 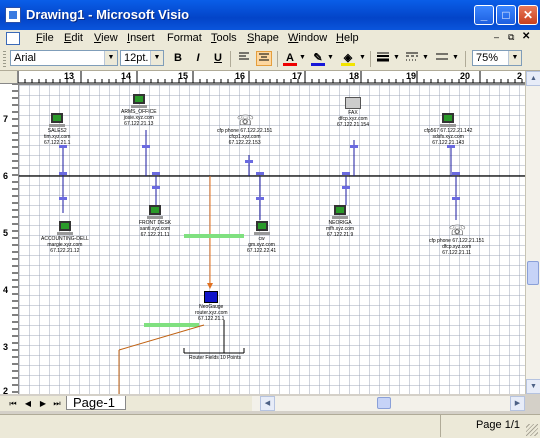 I want to click on minimize-button: _, so click(x=484, y=15).